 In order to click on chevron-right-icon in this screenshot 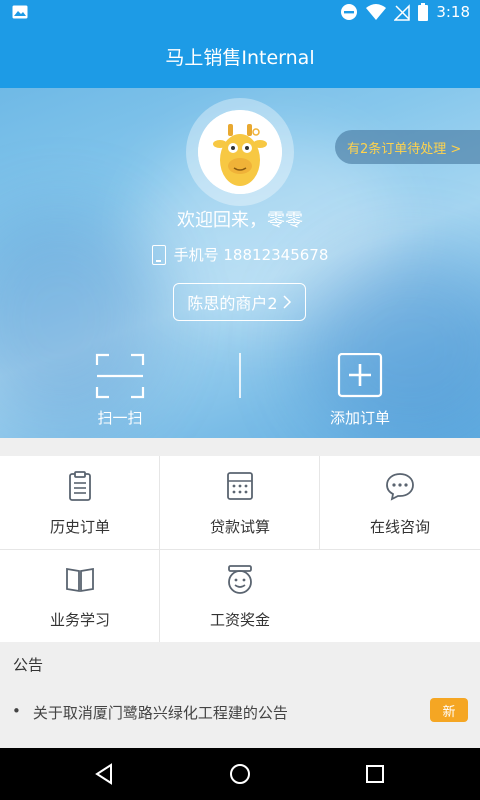, I will do `click(287, 302)`.